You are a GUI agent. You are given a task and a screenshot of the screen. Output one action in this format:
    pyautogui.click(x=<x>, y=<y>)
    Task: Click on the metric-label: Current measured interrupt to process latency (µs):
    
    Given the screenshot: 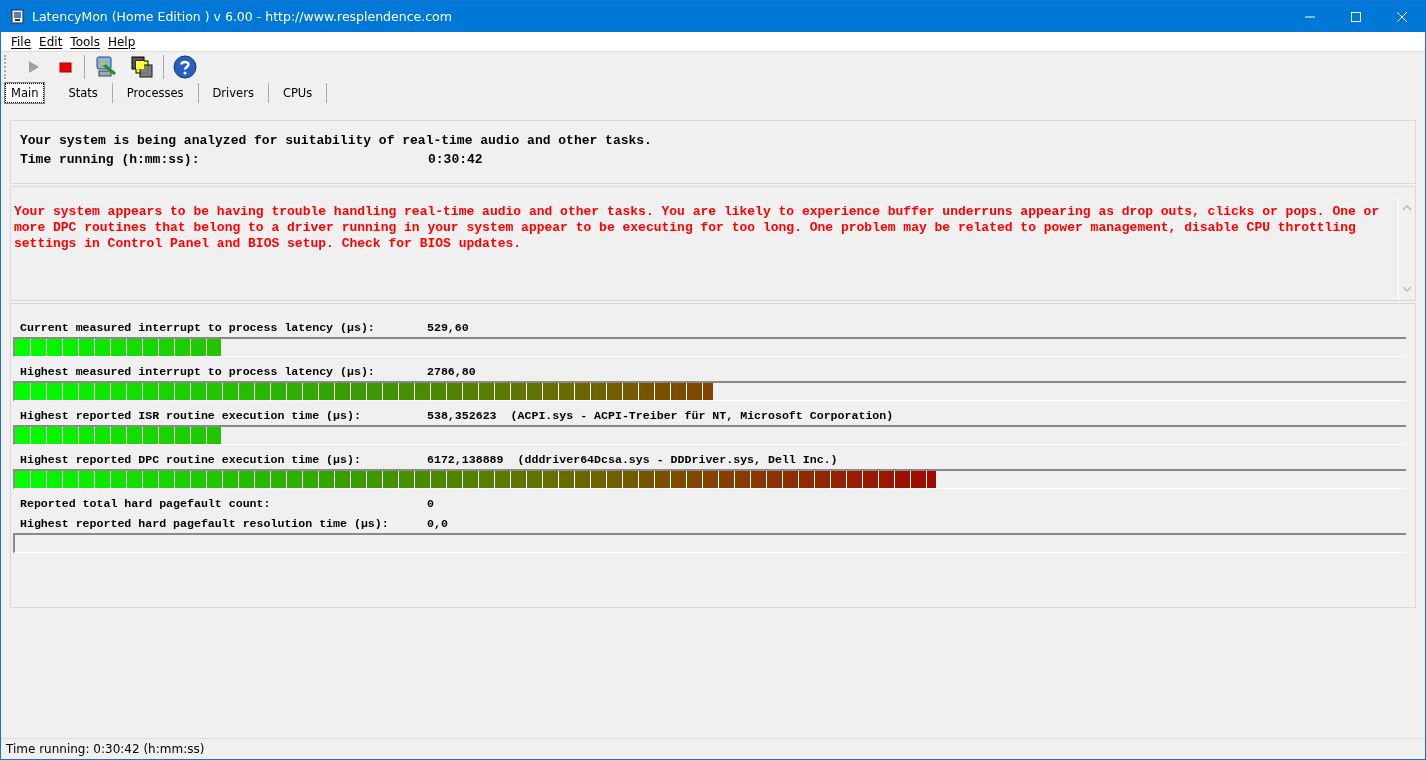 What is the action you would take?
    pyautogui.click(x=198, y=327)
    